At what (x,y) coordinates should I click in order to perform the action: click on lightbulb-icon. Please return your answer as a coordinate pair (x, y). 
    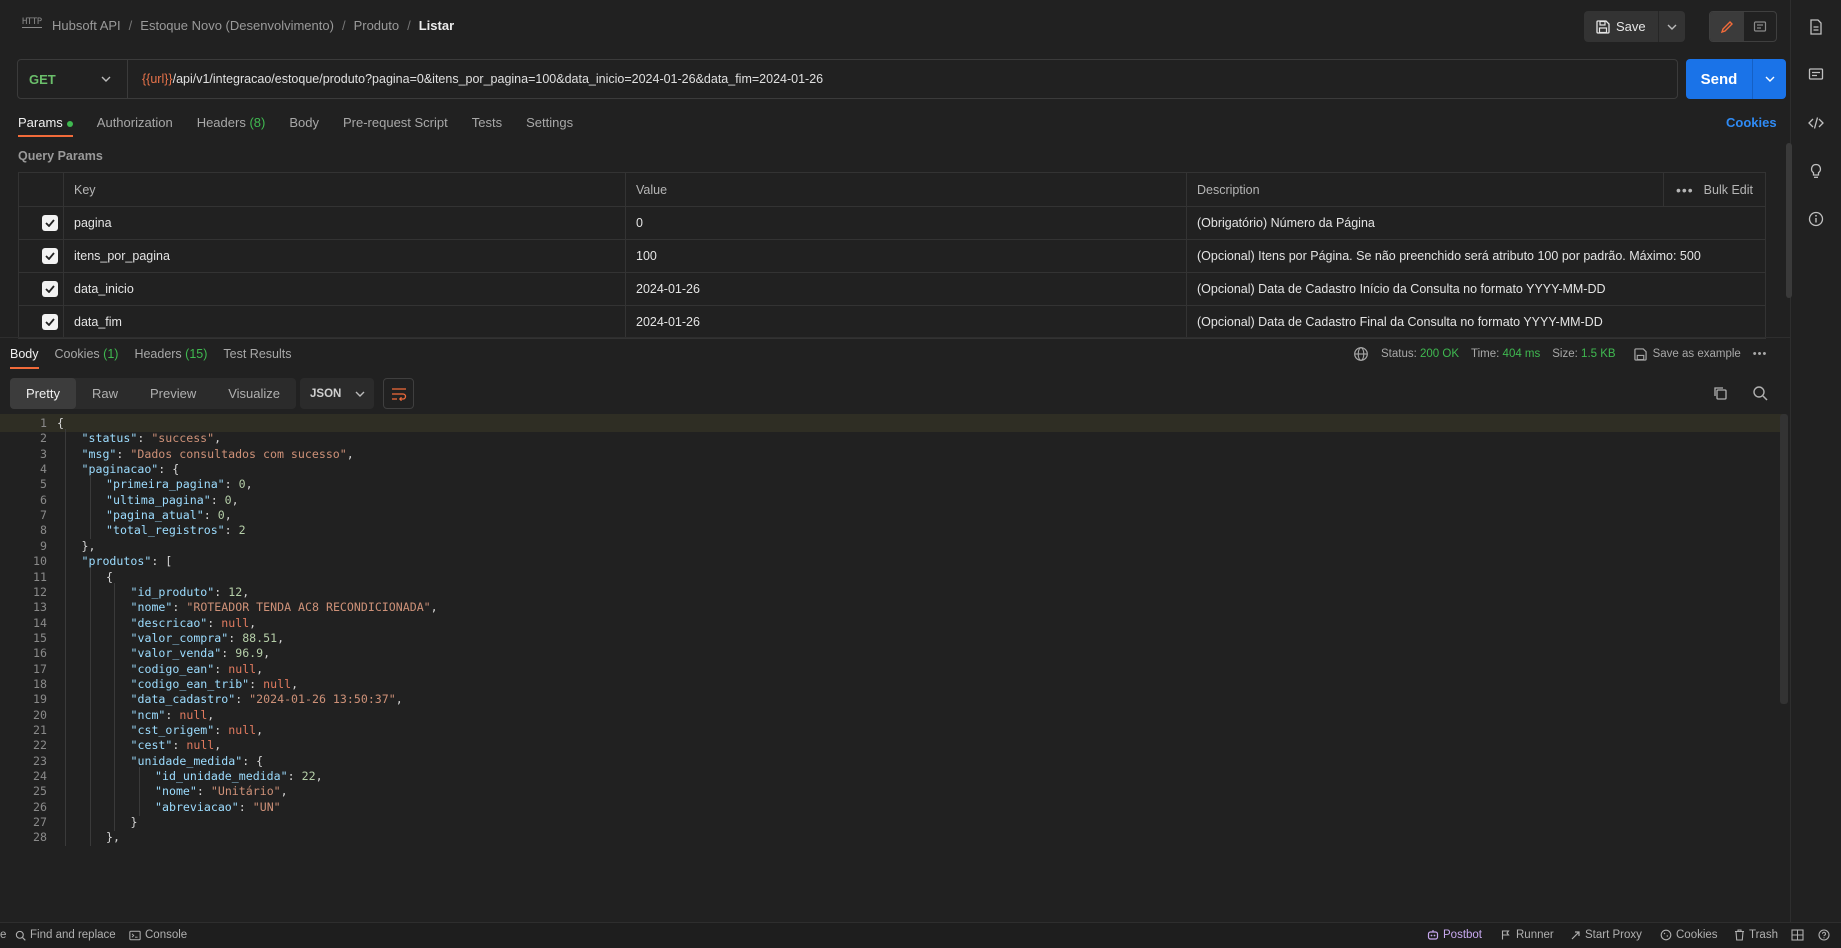
    Looking at the image, I should click on (1816, 171).